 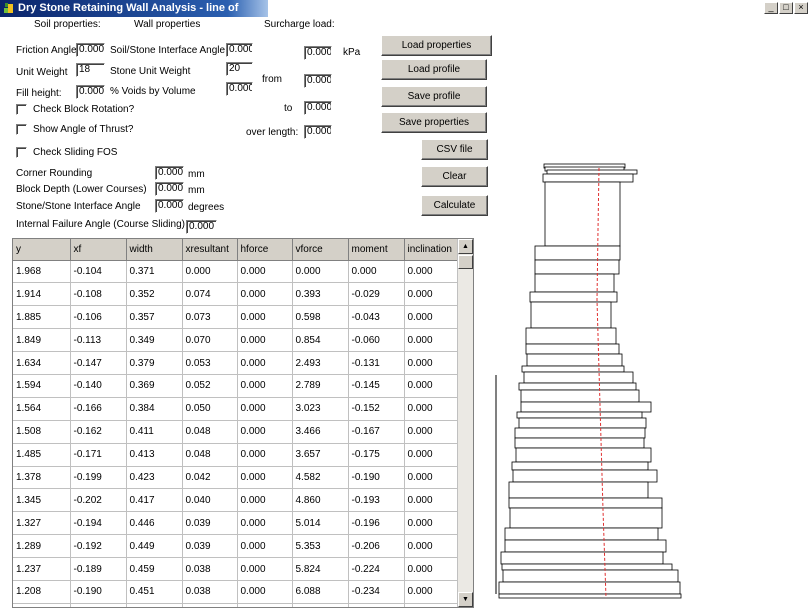 I want to click on column-header-y: y, so click(x=42, y=250).